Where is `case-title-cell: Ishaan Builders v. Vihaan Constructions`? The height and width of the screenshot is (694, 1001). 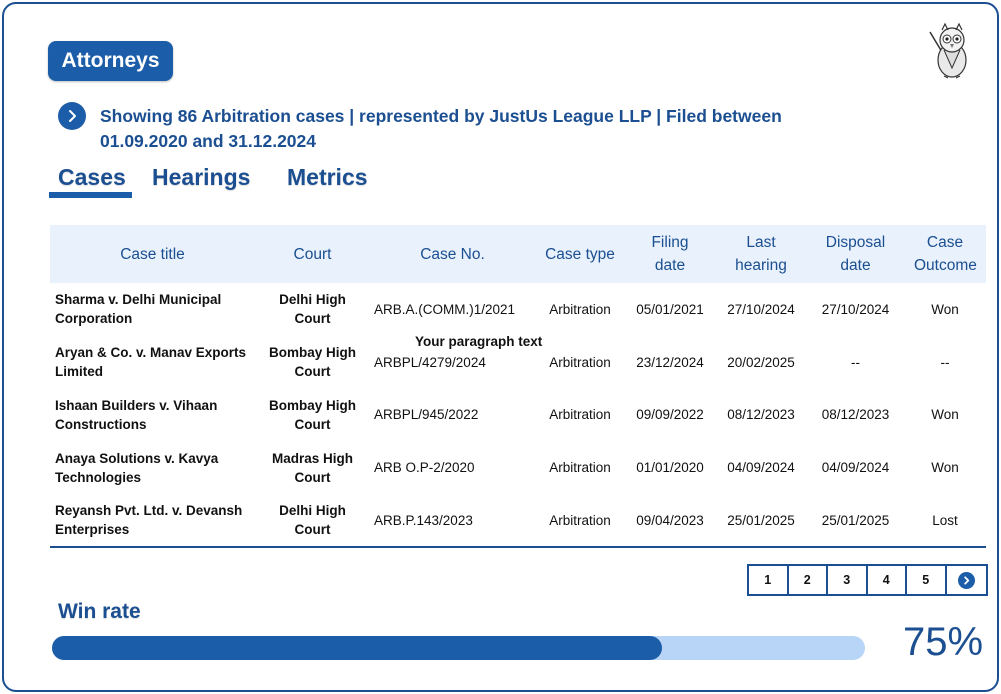
case-title-cell: Ishaan Builders v. Vihaan Constructions is located at coordinates (152, 415).